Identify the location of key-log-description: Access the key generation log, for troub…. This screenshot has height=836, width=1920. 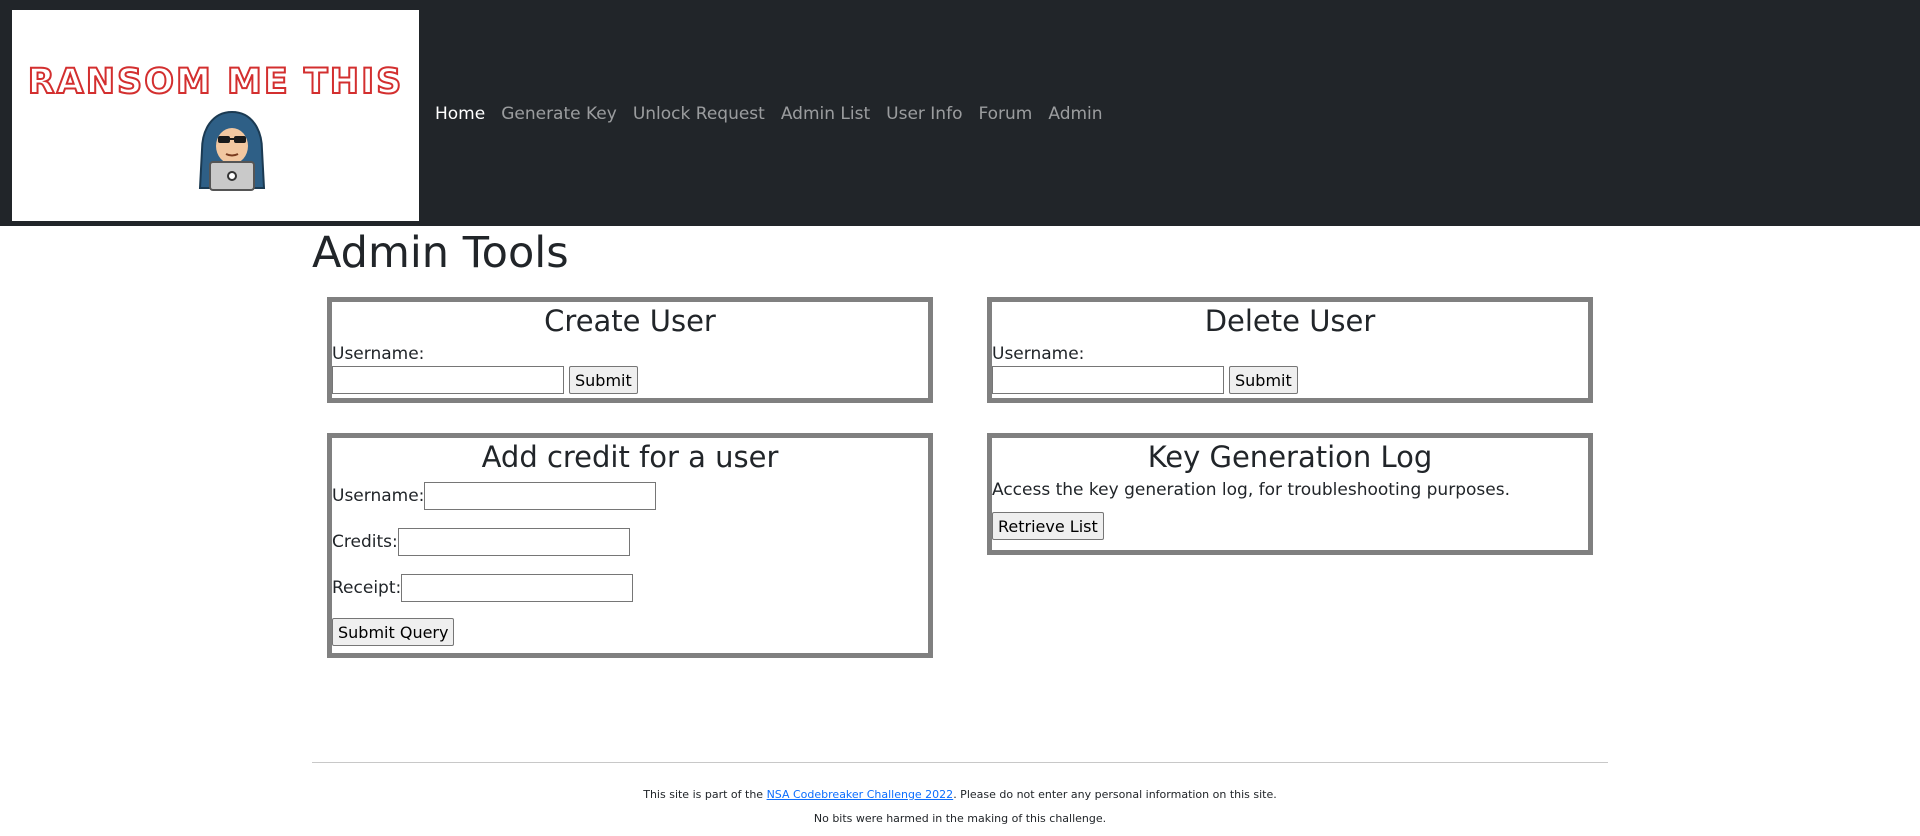
(1251, 490).